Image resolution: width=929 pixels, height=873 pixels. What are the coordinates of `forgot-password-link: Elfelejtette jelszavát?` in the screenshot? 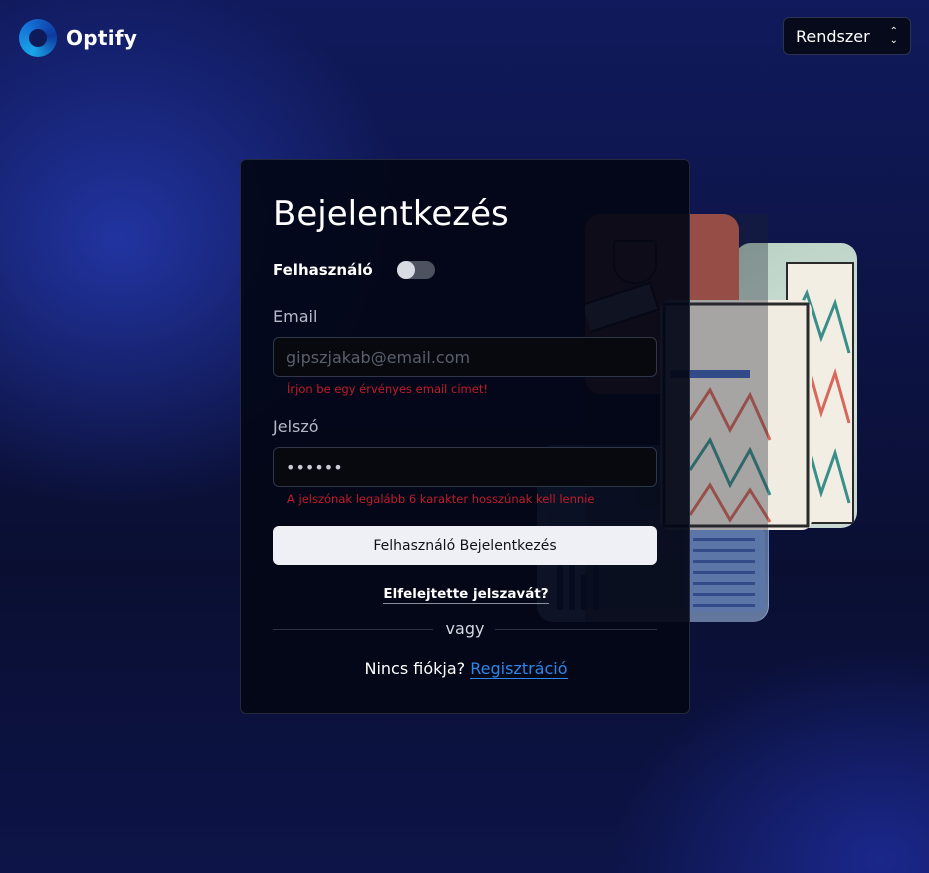 It's located at (466, 595).